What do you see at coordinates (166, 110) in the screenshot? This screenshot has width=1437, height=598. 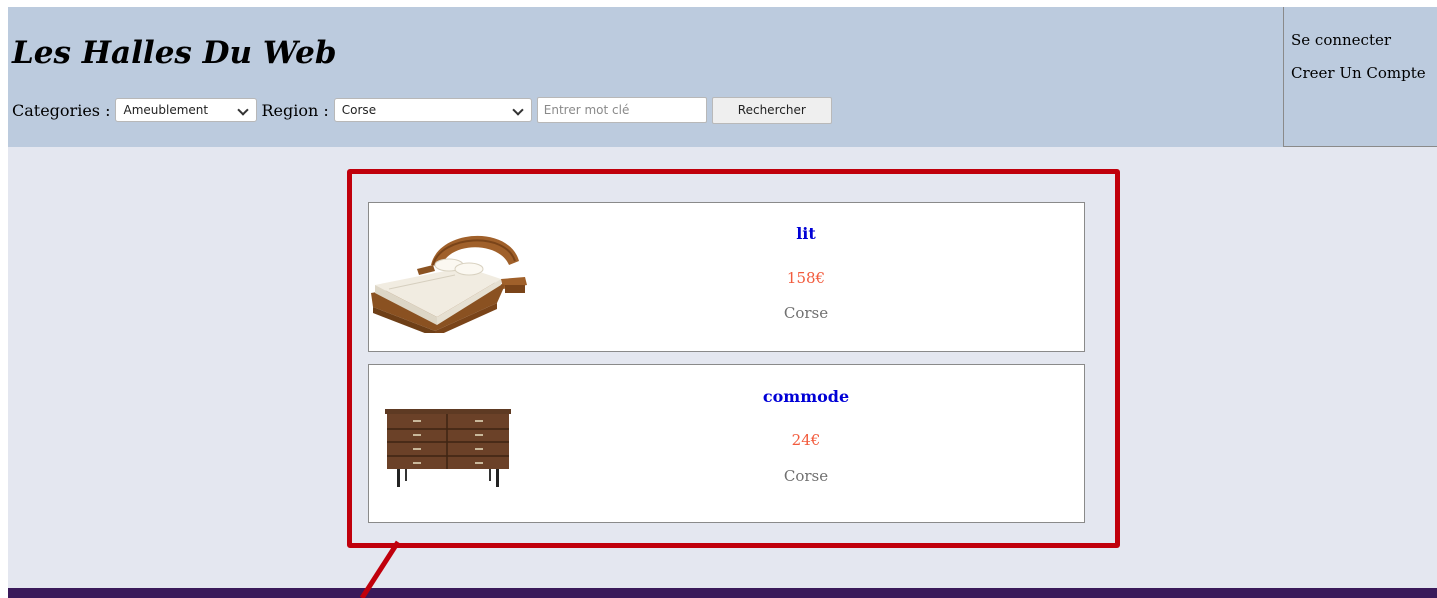 I see `categories-selected-value: Ameublement` at bounding box center [166, 110].